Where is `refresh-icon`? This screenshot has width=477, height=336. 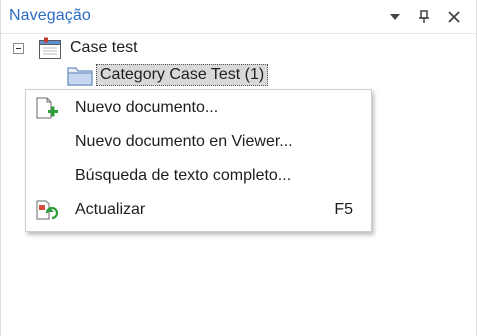 refresh-icon is located at coordinates (46, 211).